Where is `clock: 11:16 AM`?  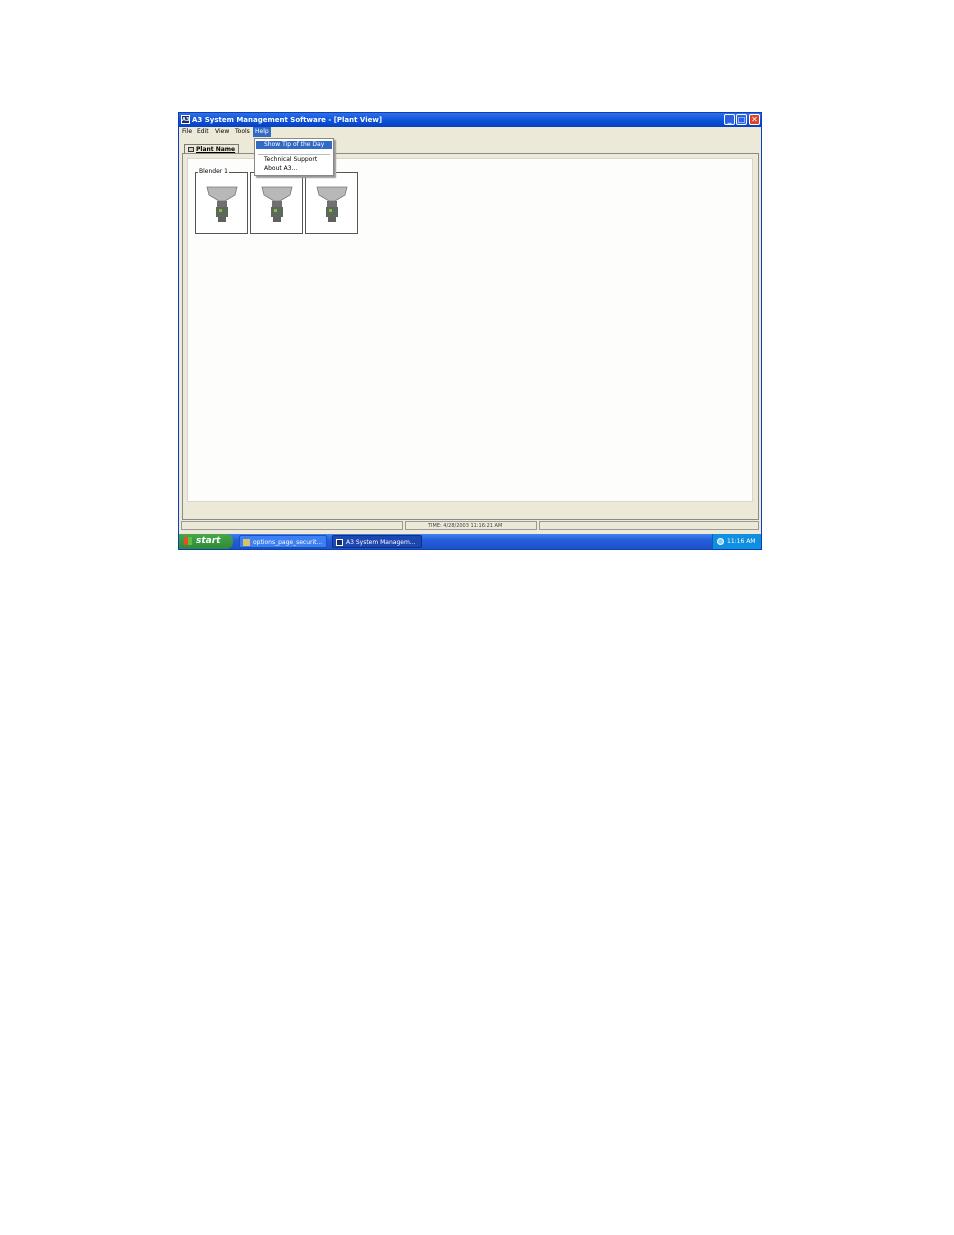 clock: 11:16 AM is located at coordinates (741, 541).